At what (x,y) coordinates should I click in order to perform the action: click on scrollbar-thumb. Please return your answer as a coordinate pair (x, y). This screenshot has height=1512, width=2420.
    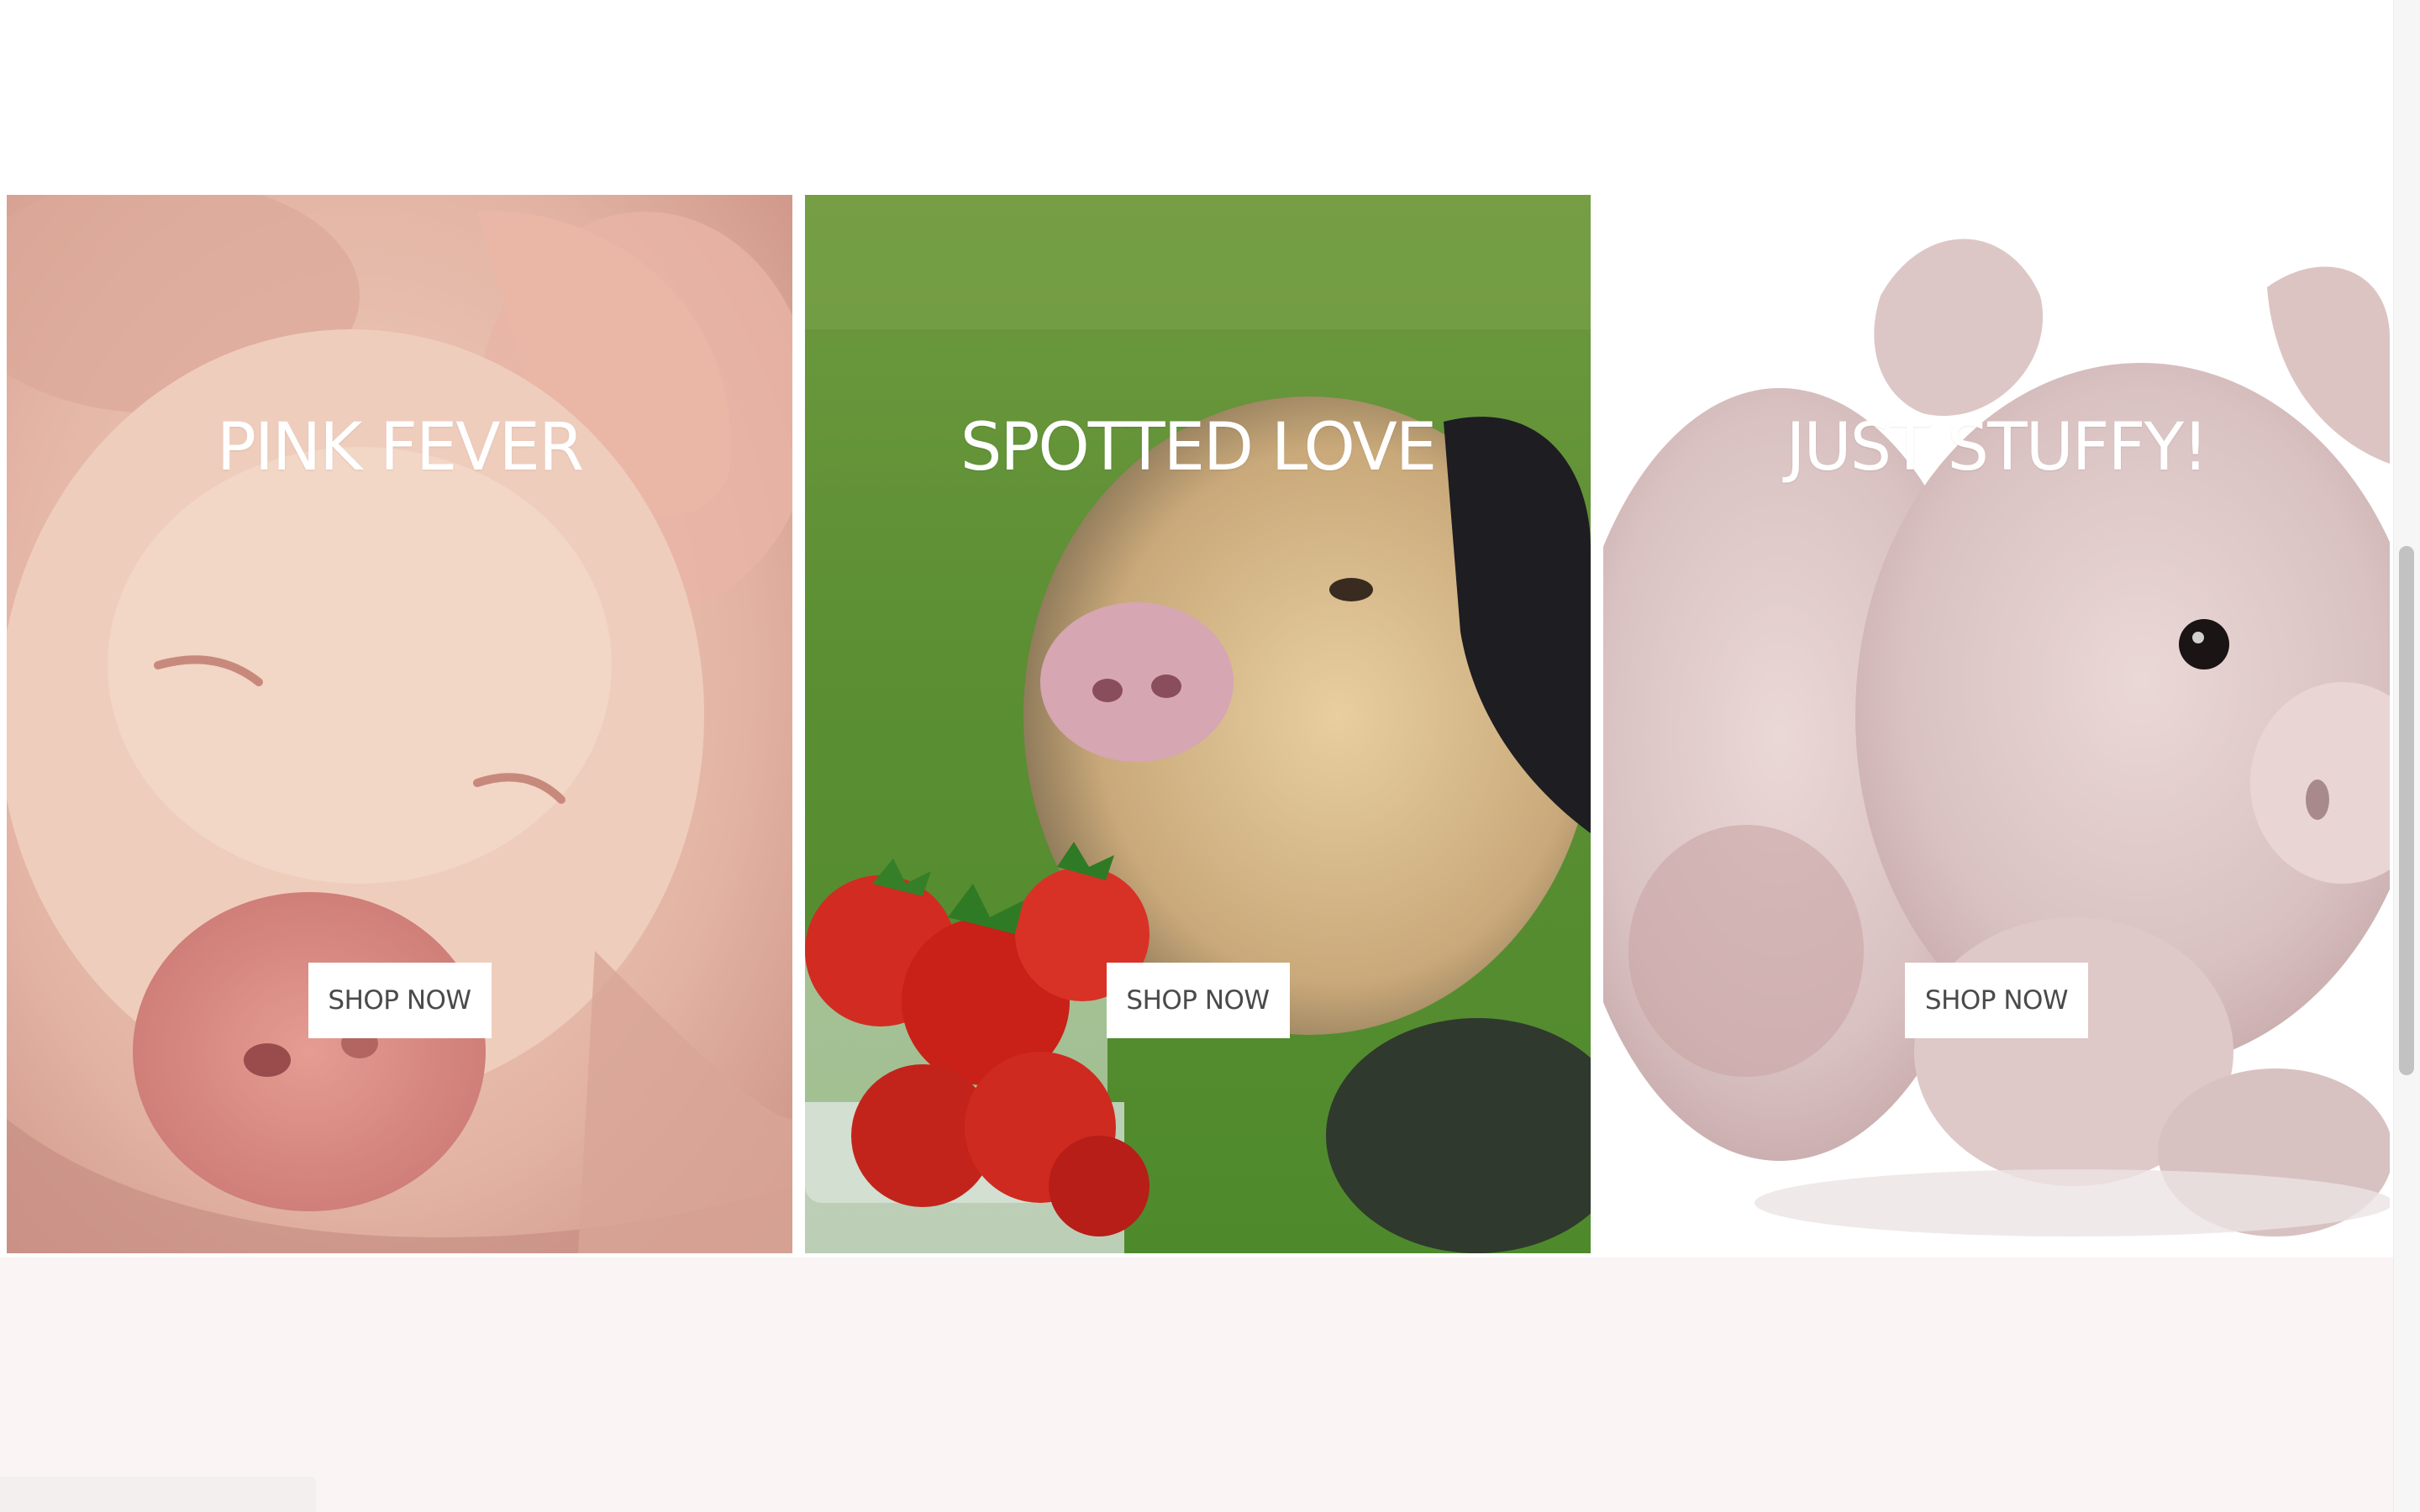
    Looking at the image, I should click on (2406, 810).